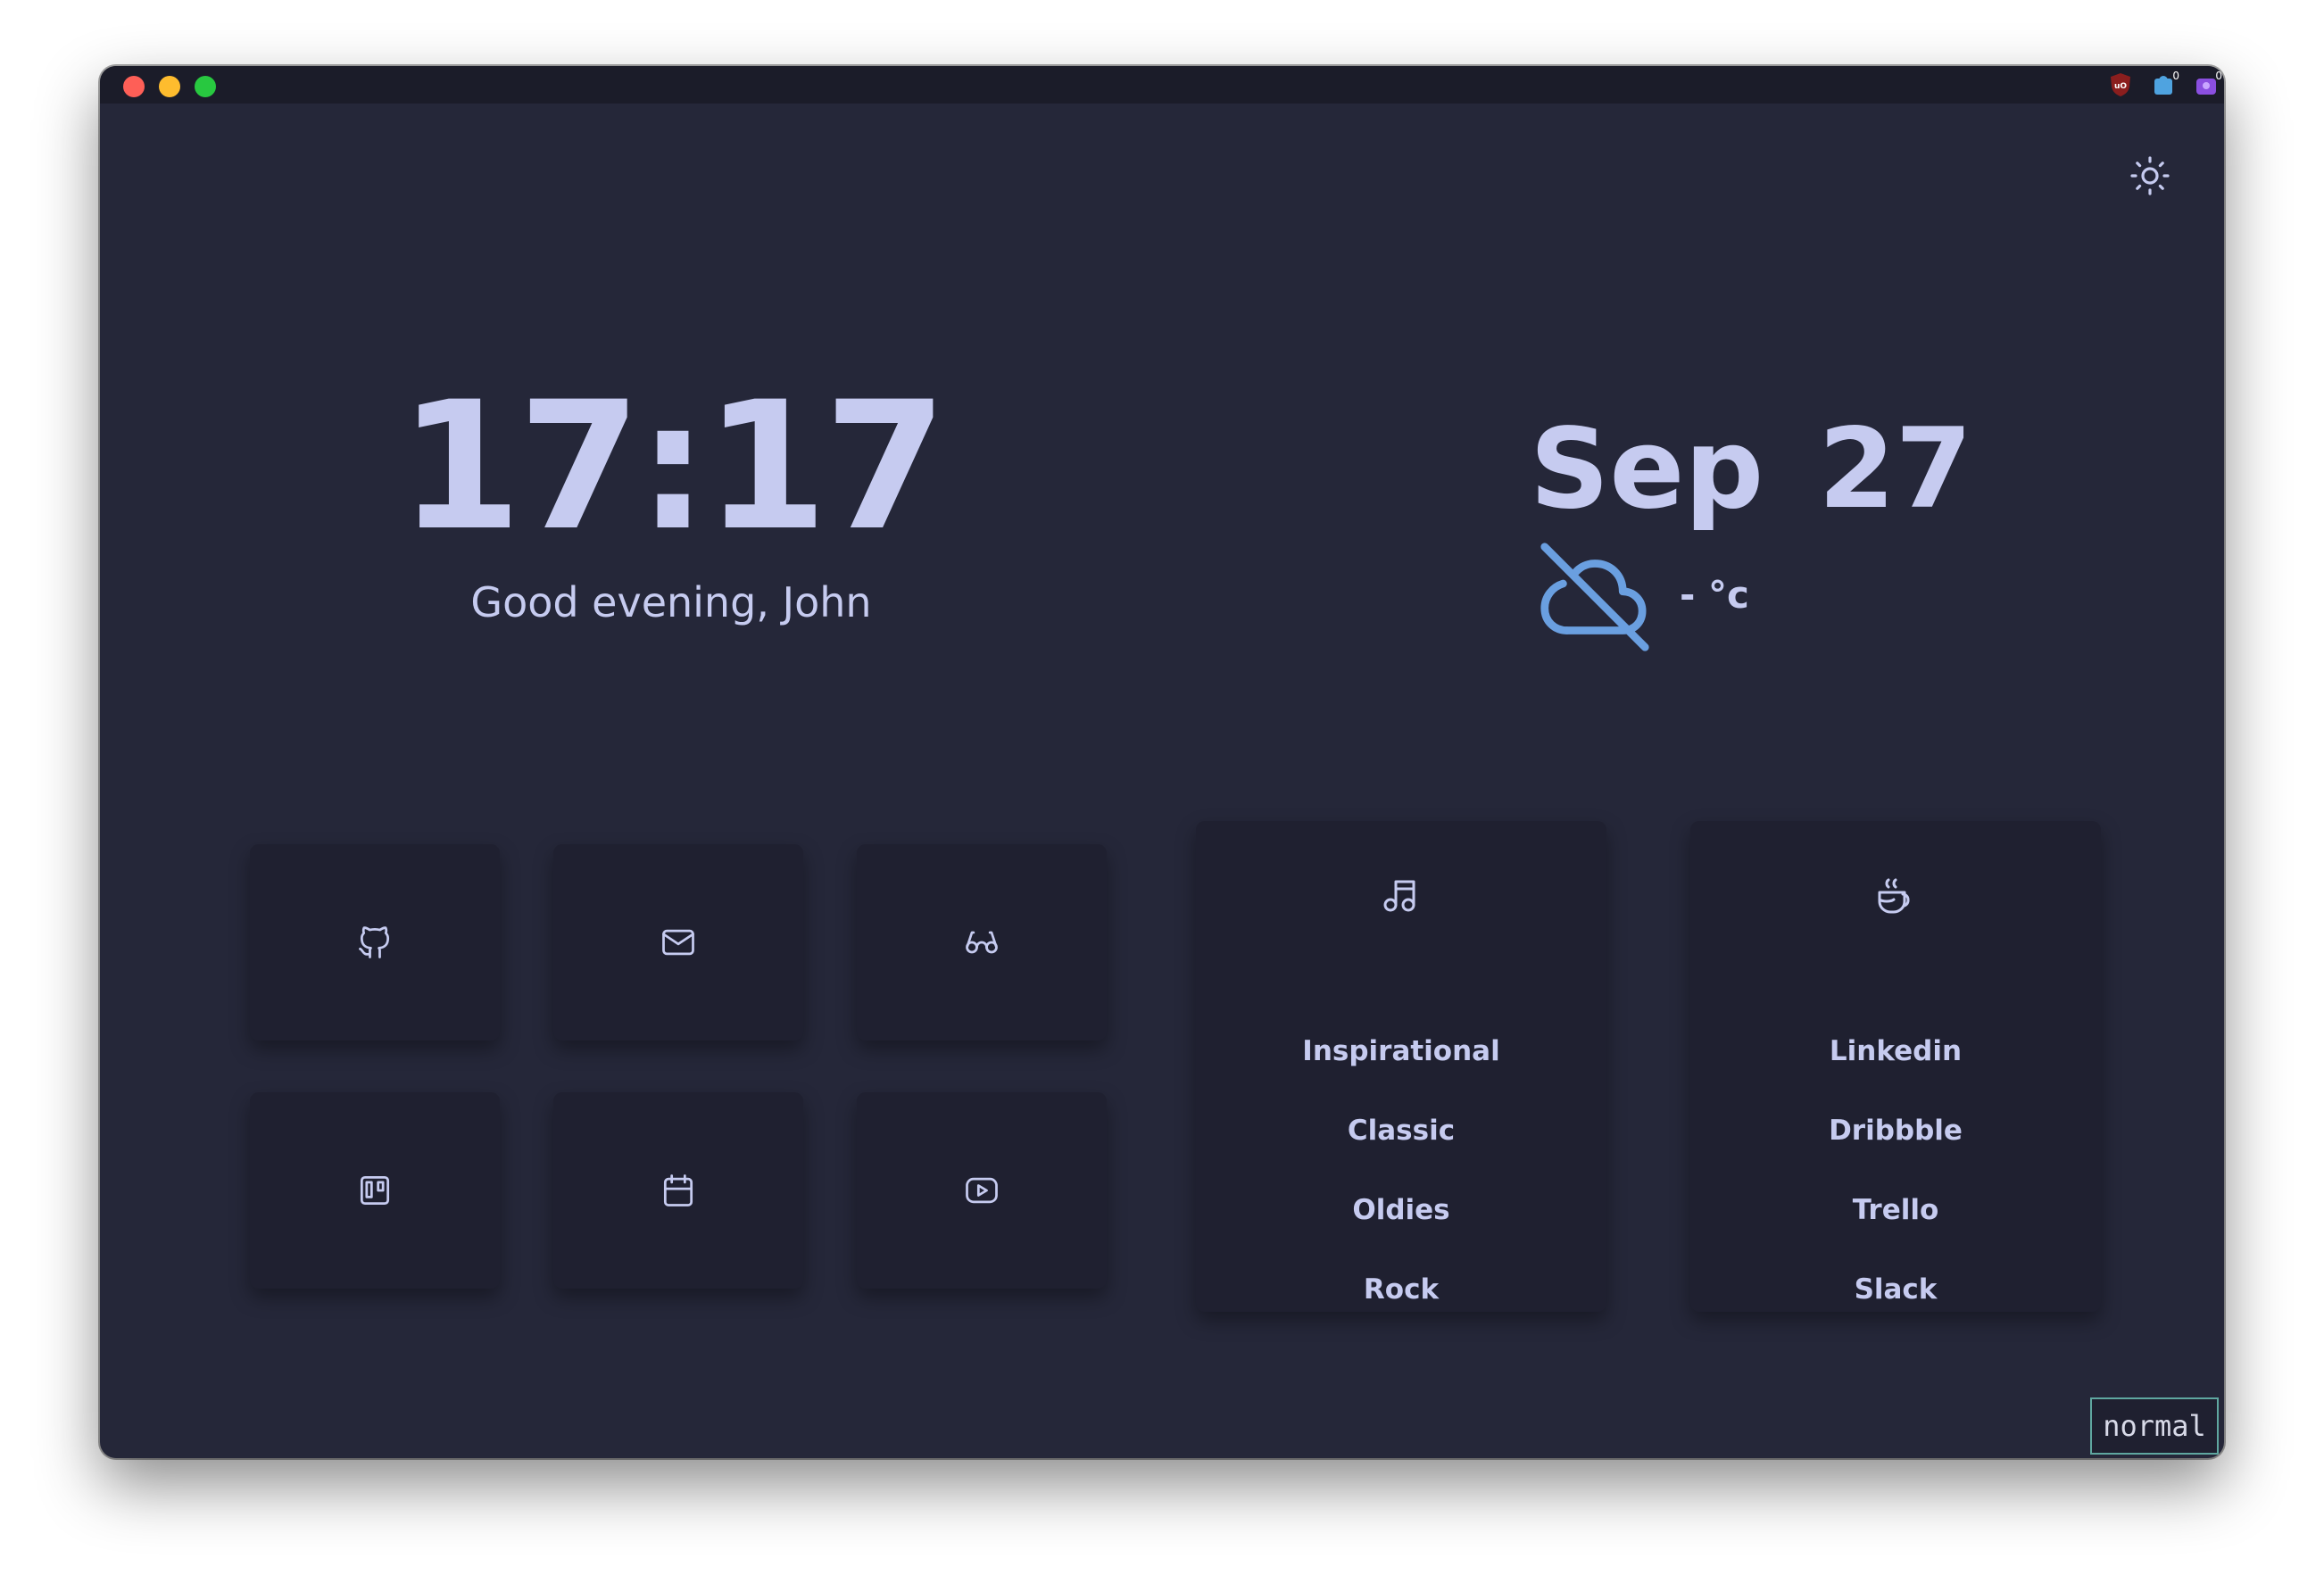 This screenshot has width=2324, height=1592. What do you see at coordinates (671, 602) in the screenshot?
I see `greeting-text: Good evening, John` at bounding box center [671, 602].